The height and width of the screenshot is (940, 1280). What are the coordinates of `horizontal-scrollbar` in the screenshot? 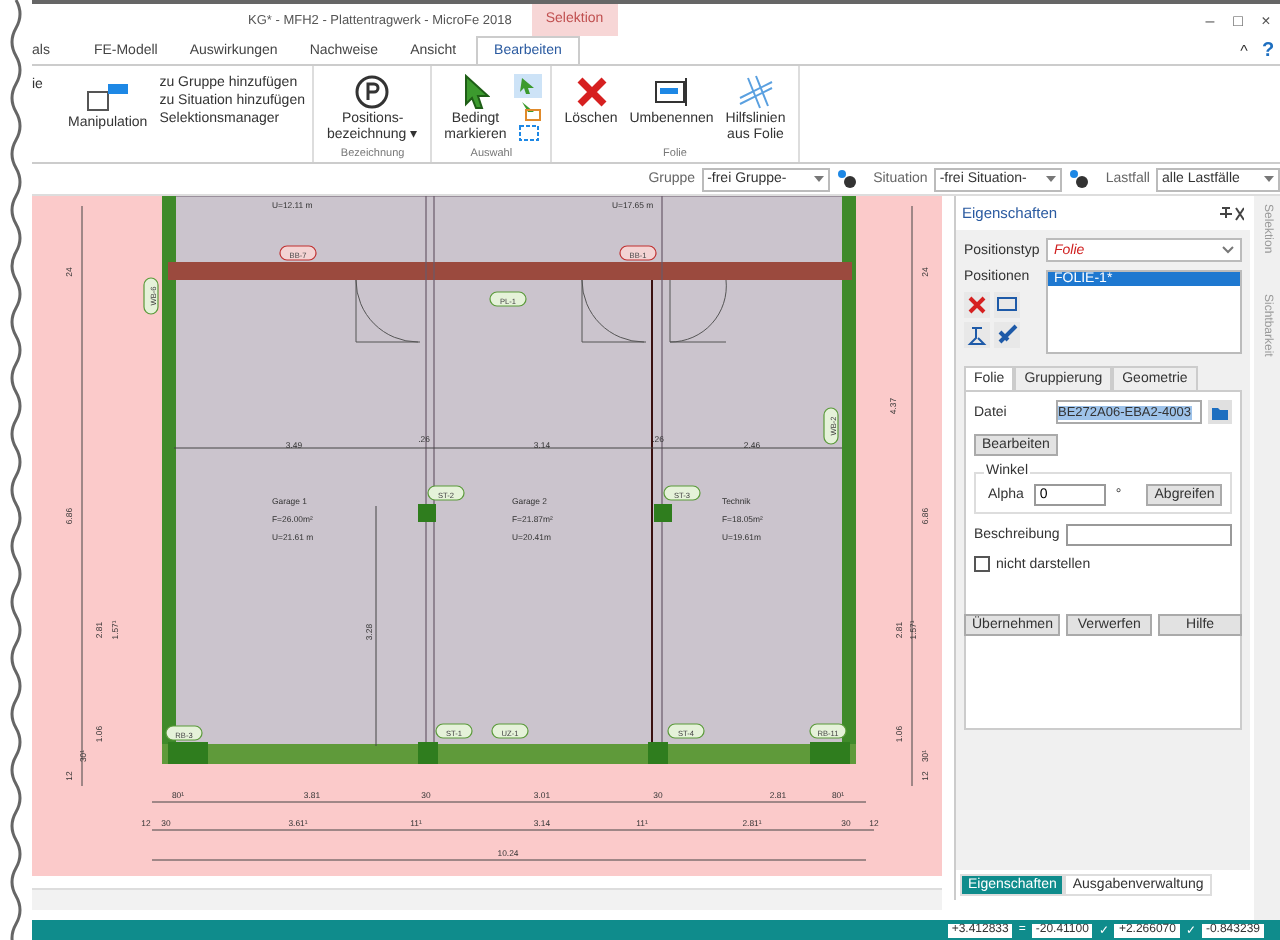 It's located at (487, 899).